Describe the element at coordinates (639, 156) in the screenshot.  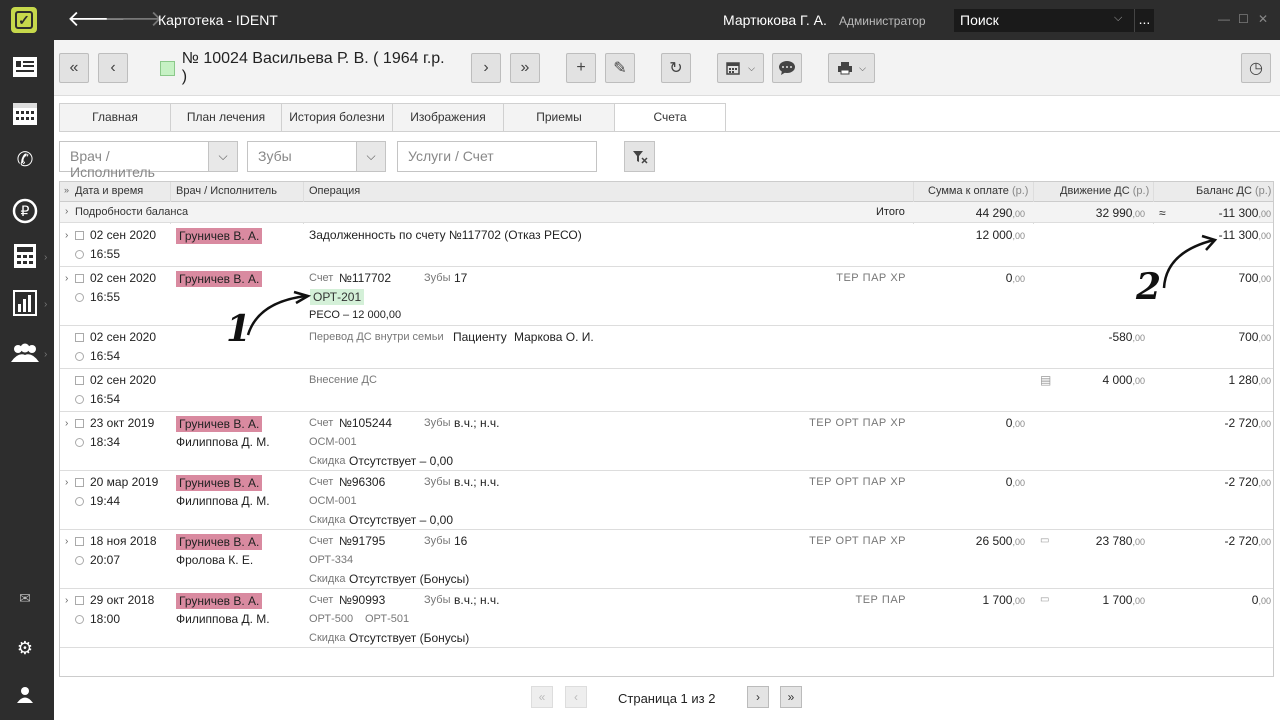
I see `filter-clear-icon` at that location.